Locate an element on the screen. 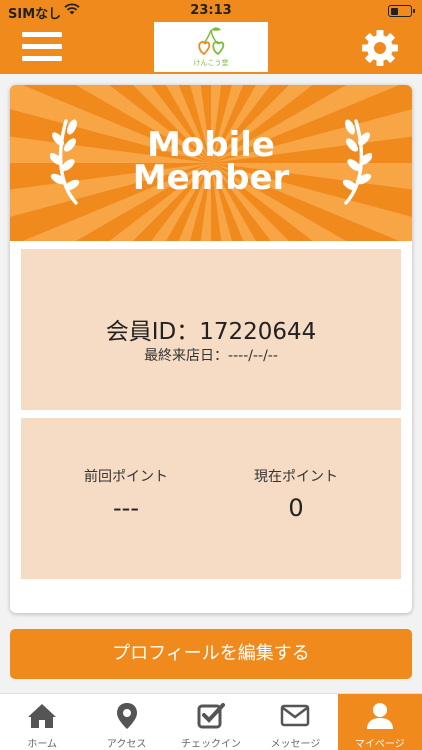  member-id: 会員ID：17220644 is located at coordinates (211, 332).